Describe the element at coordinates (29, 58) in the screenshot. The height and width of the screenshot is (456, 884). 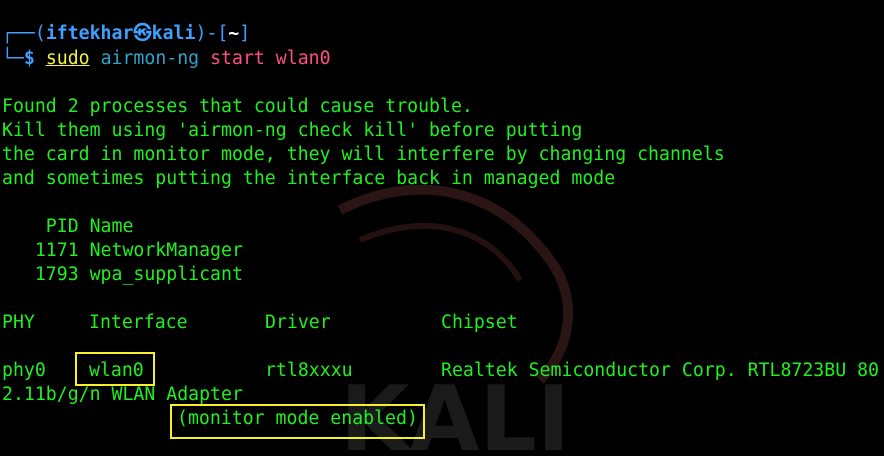
I see `prompt-dollar-sign: $` at that location.